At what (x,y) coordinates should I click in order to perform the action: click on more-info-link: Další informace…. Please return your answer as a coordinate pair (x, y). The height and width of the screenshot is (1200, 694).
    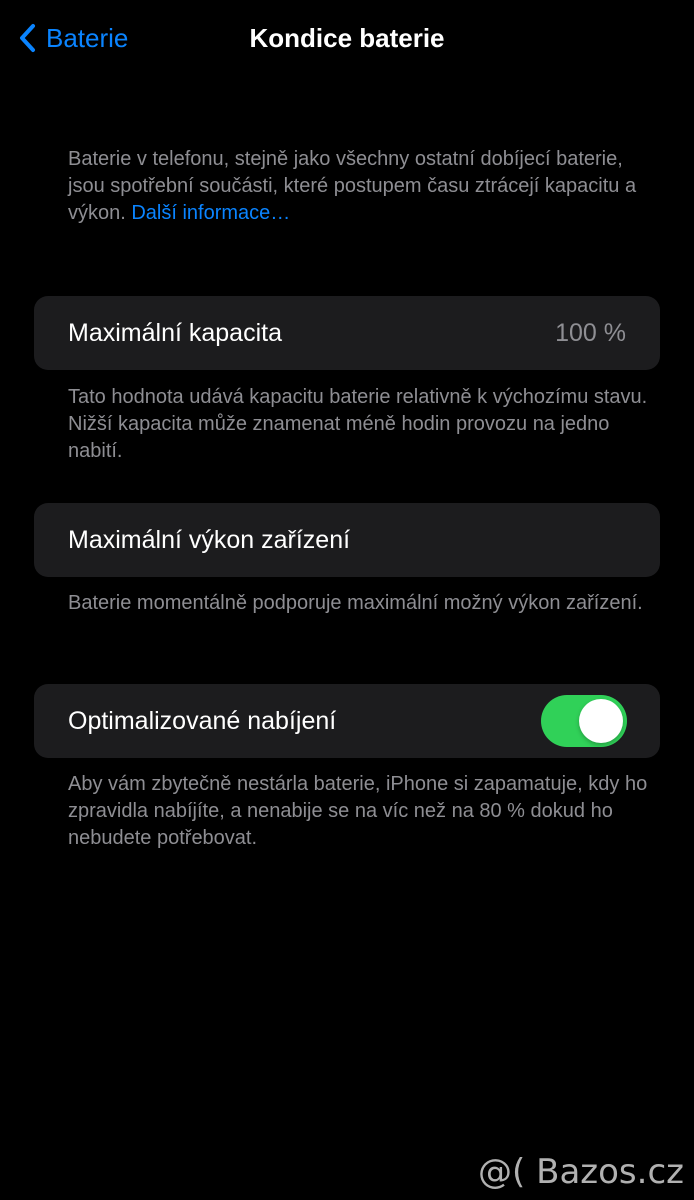
    Looking at the image, I should click on (210, 213).